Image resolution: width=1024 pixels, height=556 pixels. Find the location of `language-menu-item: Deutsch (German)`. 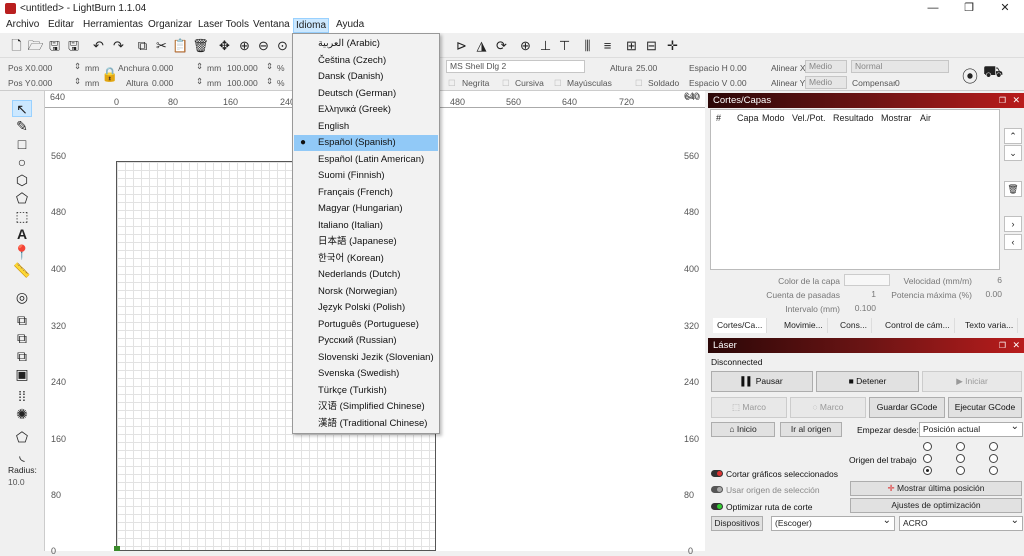

language-menu-item: Deutsch (German) is located at coordinates (366, 94).